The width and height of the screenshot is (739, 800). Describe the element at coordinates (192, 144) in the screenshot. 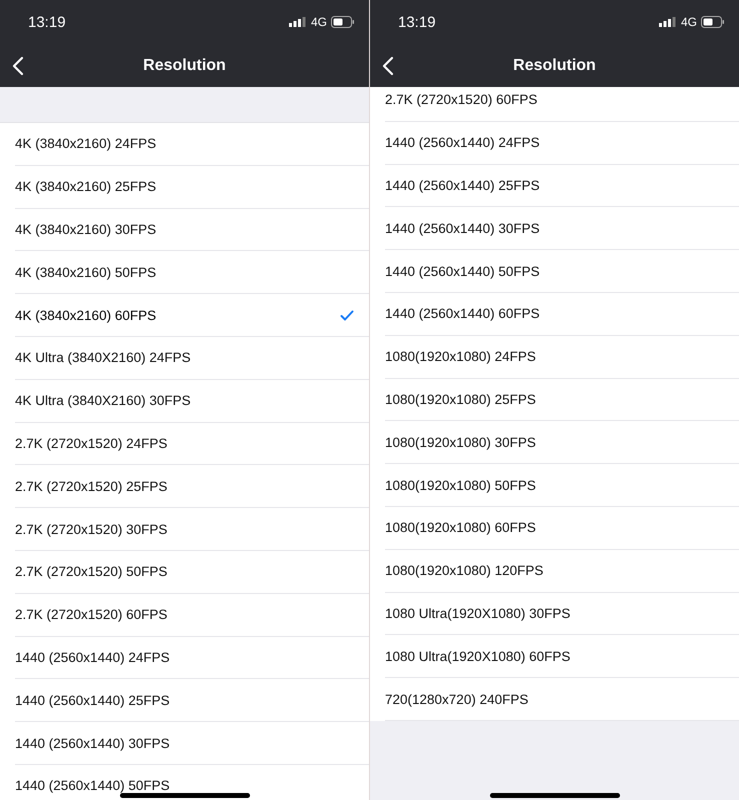

I see `resolution-option: 4K (3840x2160) 24FPS` at that location.